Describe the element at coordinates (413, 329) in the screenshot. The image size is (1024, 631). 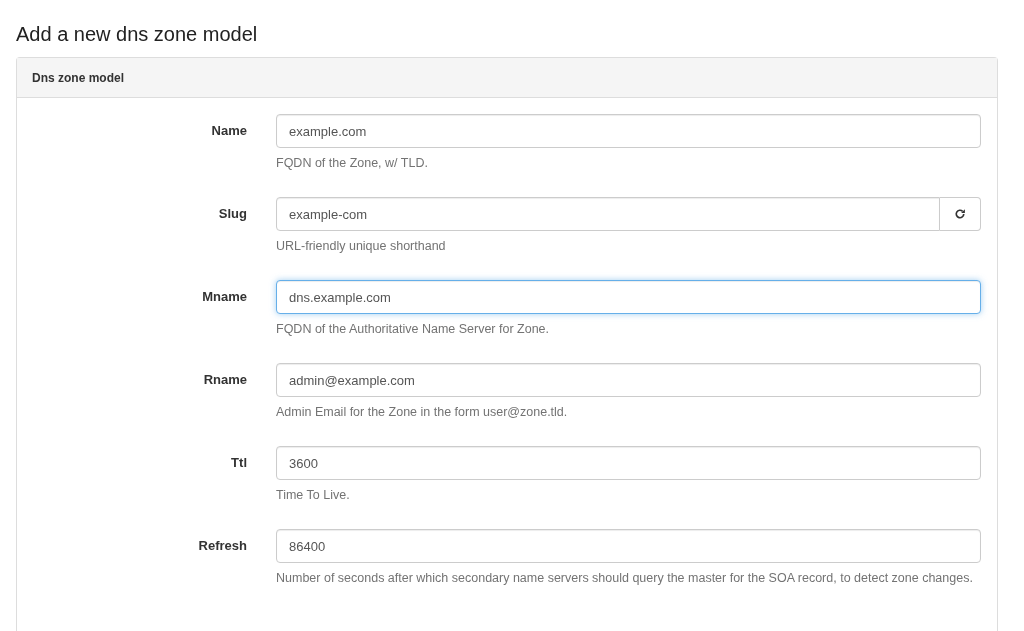
I see `help-text: FQDN of the Authoritative Name Server for Zone.` at that location.